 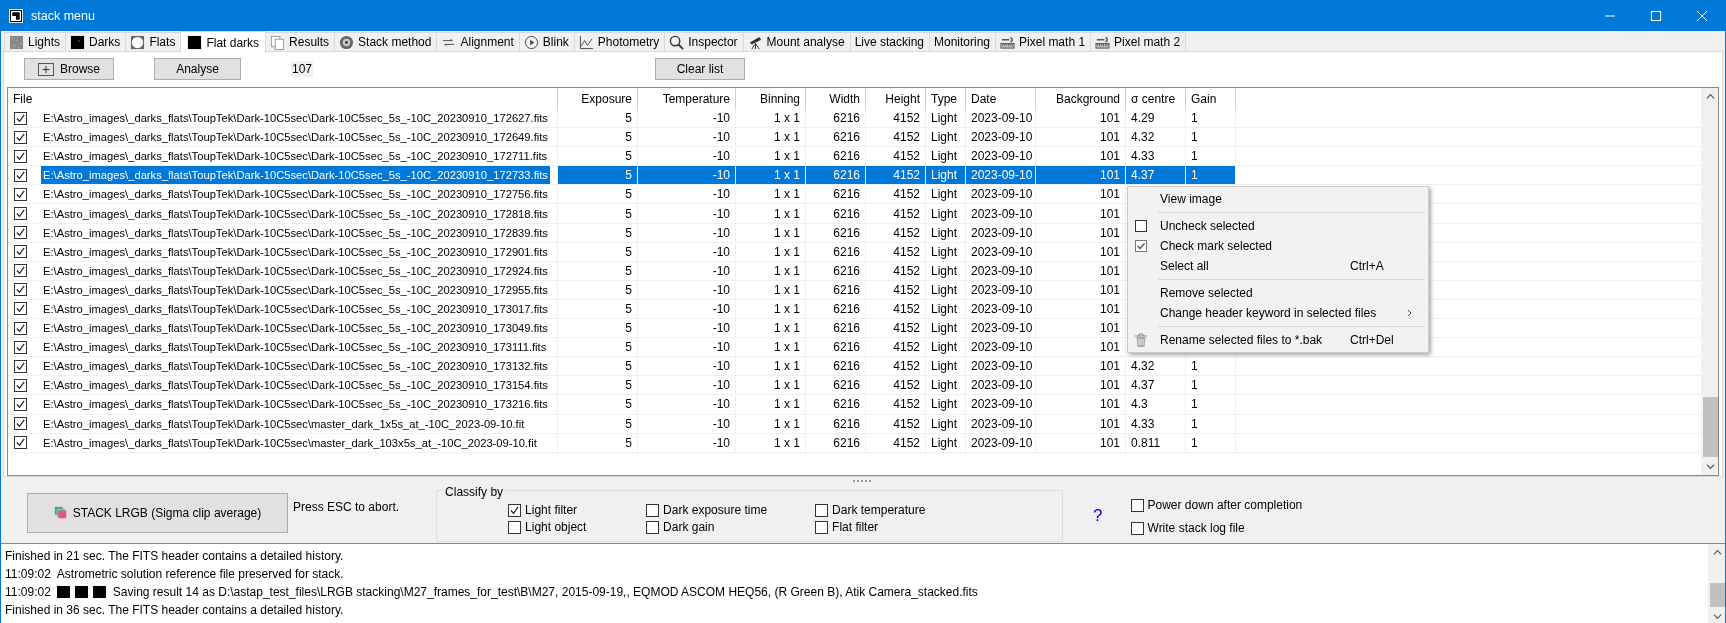 I want to click on column-header: Height, so click(x=896, y=98).